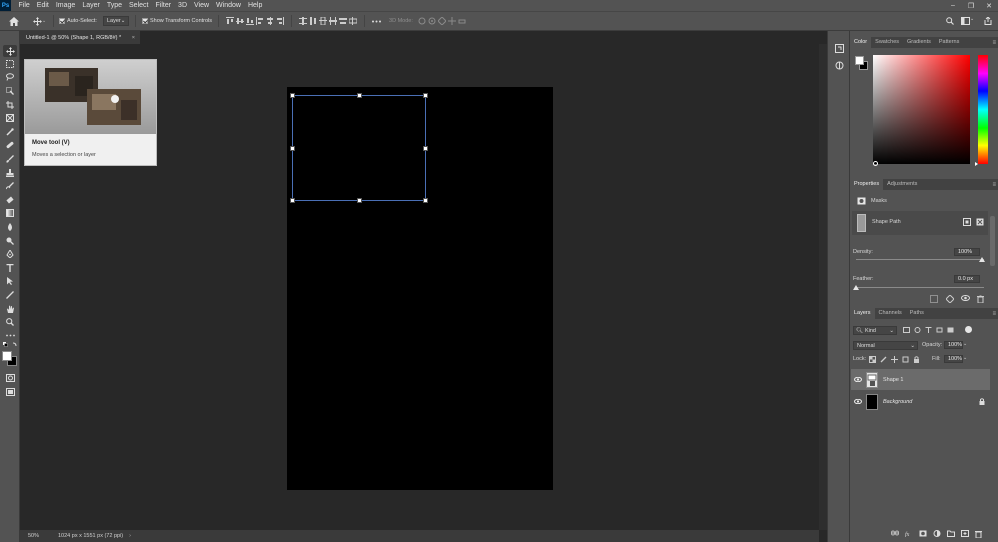  Describe the element at coordinates (968, 329) in the screenshot. I see `filter-toggle-icon` at that location.